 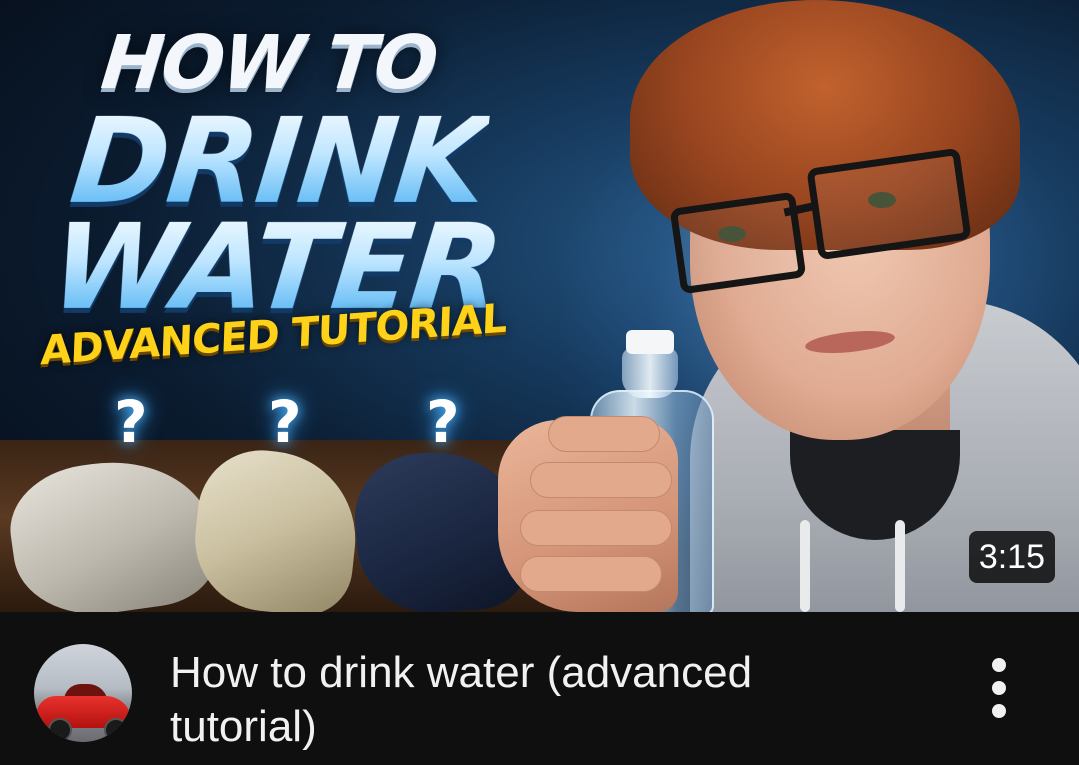 I want to click on duration-badge: 3:15, so click(x=1011, y=557).